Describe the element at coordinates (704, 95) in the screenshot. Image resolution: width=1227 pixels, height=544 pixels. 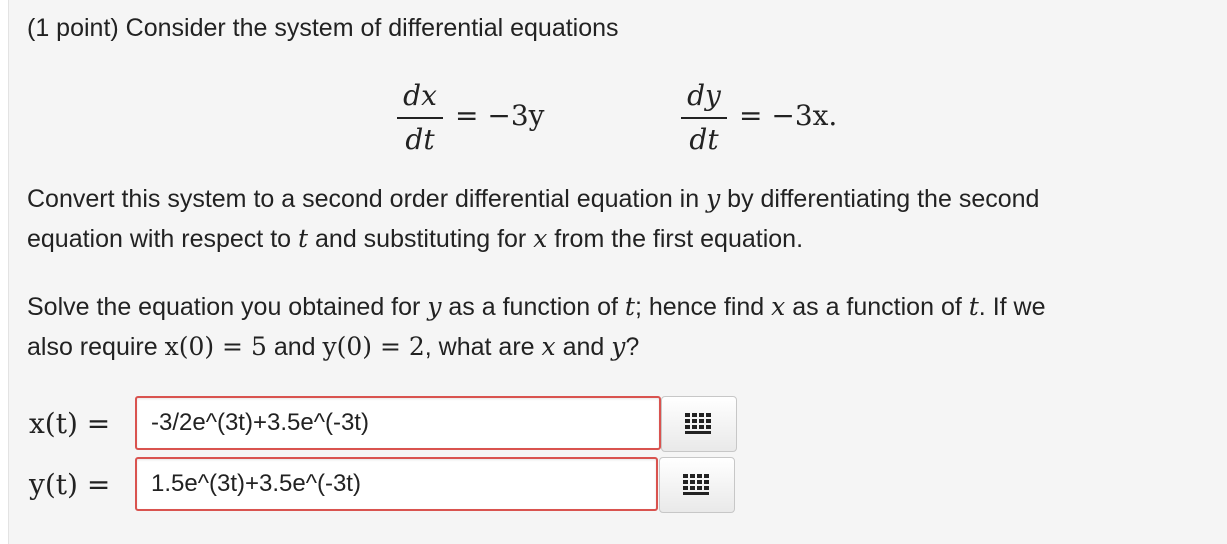
I see `fraction-numerator: dy` at that location.